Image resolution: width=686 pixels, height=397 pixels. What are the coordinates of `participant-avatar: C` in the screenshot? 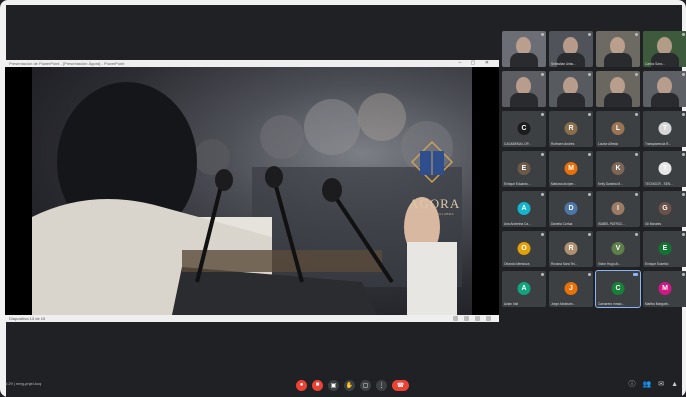 It's located at (524, 128).